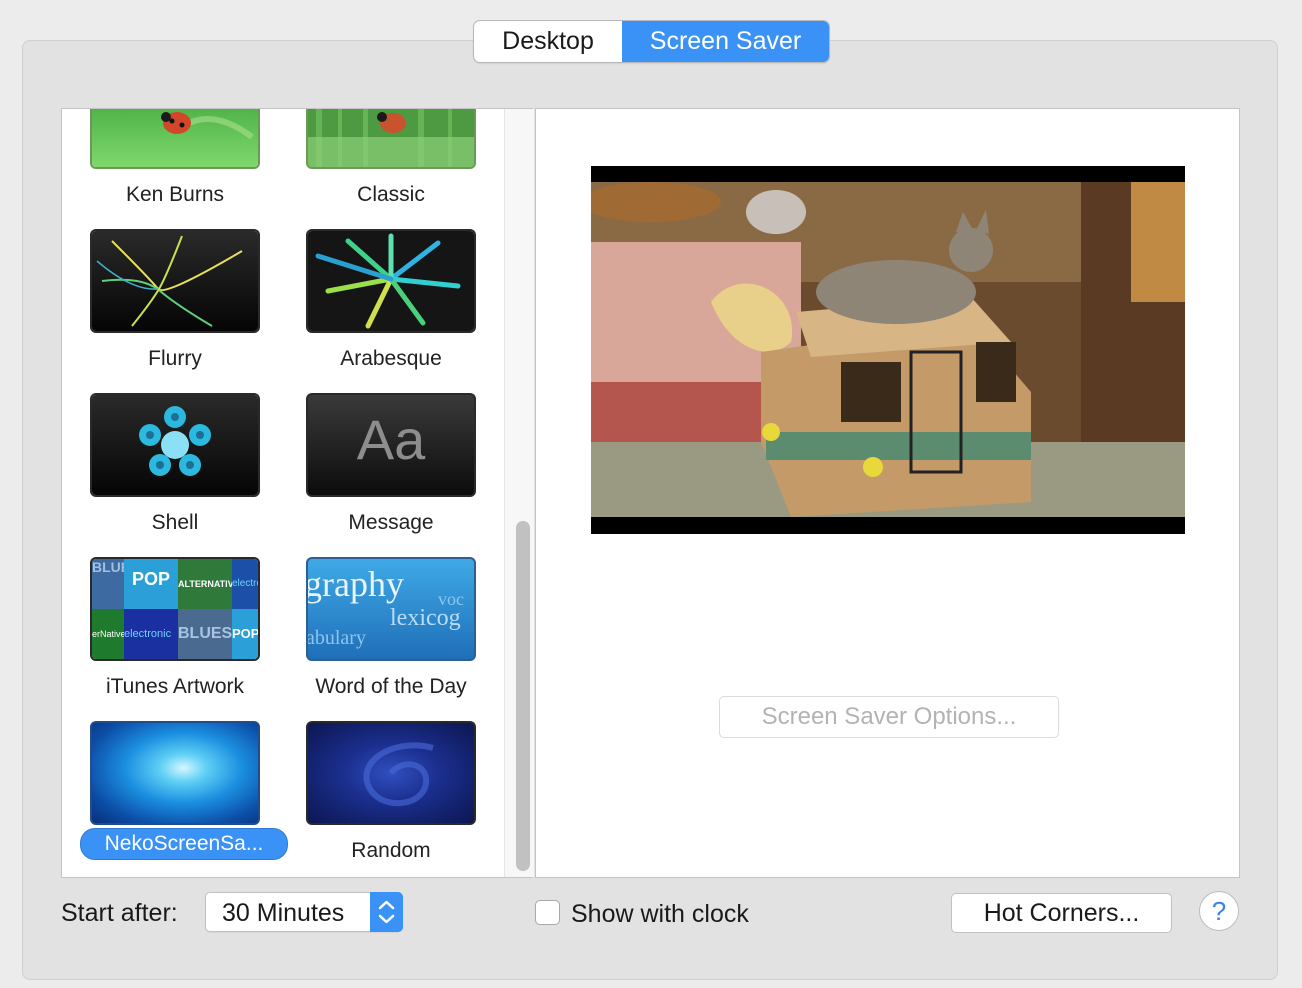 This screenshot has width=1302, height=988. I want to click on tab-screen-saver: Screen Saver, so click(725, 41).